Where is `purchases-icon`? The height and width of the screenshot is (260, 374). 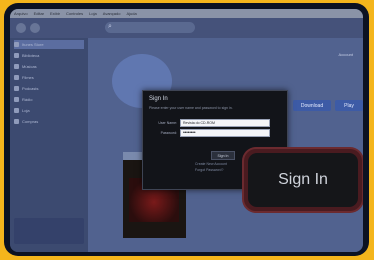
purchases-icon is located at coordinates (16, 121).